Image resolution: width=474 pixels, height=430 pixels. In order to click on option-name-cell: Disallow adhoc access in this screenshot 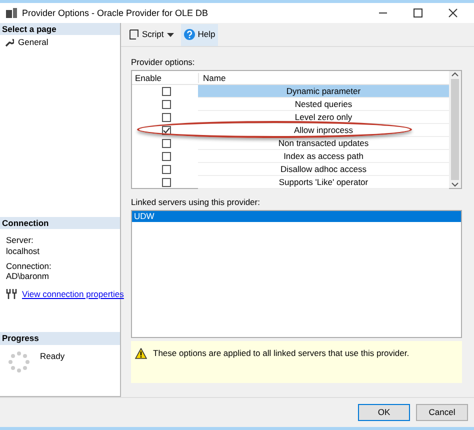, I will do `click(323, 169)`.